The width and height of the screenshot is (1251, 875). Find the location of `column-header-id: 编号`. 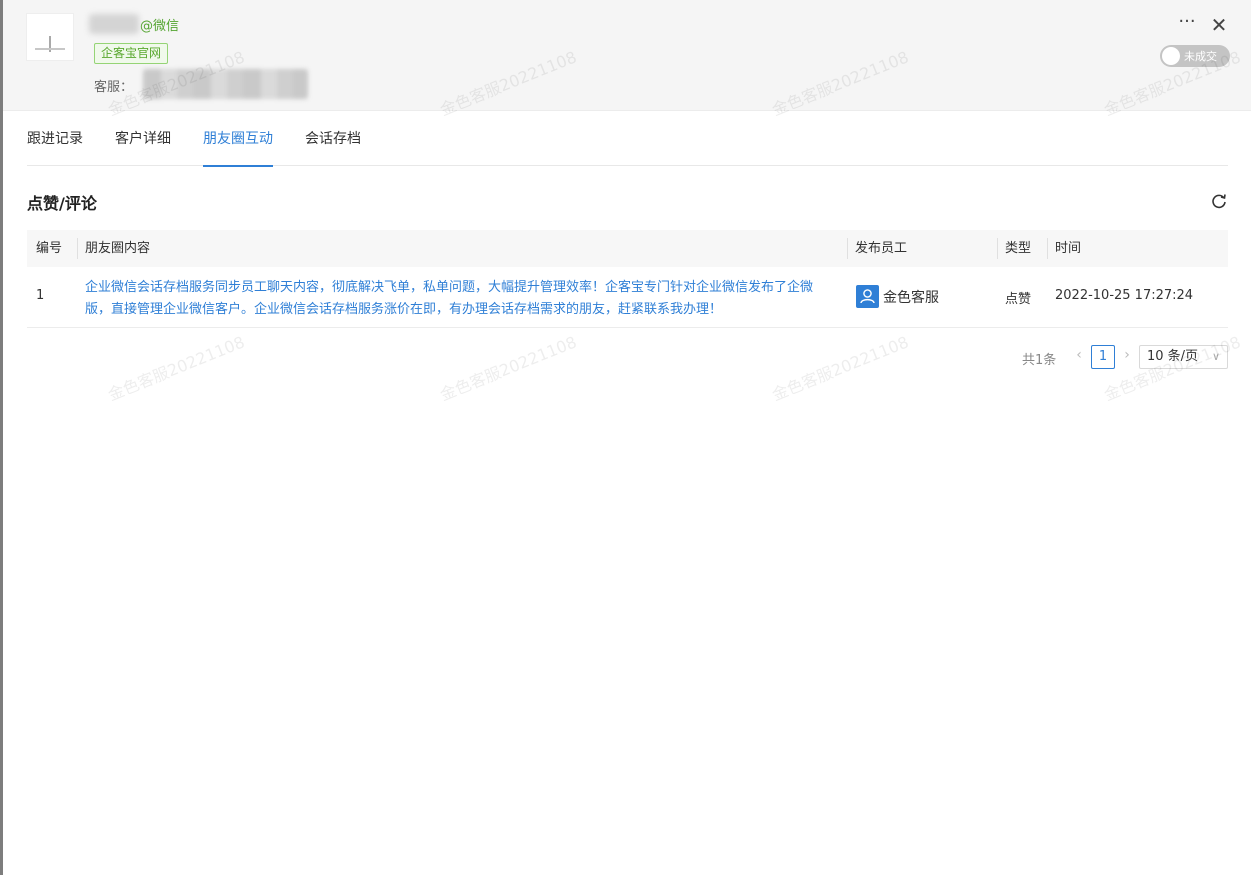

column-header-id: 编号 is located at coordinates (49, 248).